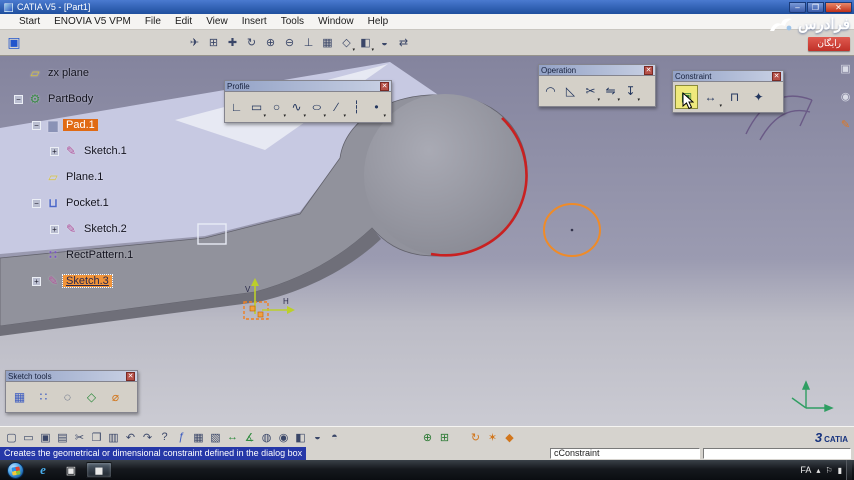  I want to click on menu-insert: Insert, so click(254, 21).